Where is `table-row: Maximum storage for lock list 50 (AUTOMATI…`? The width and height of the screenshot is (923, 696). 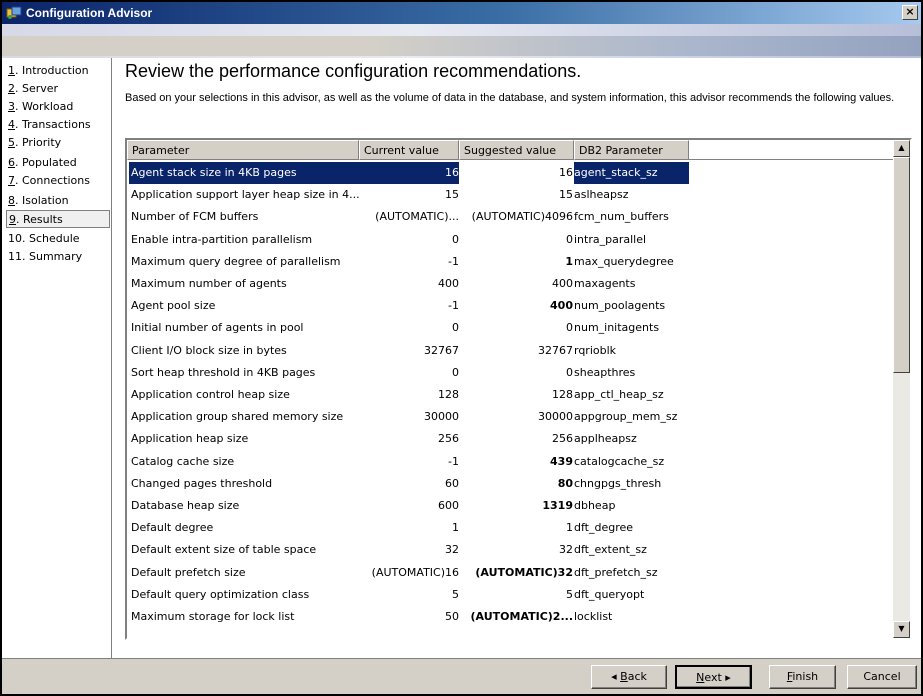
table-row: Maximum storage for lock list 50 (AUTOMATI… is located at coordinates (510, 617).